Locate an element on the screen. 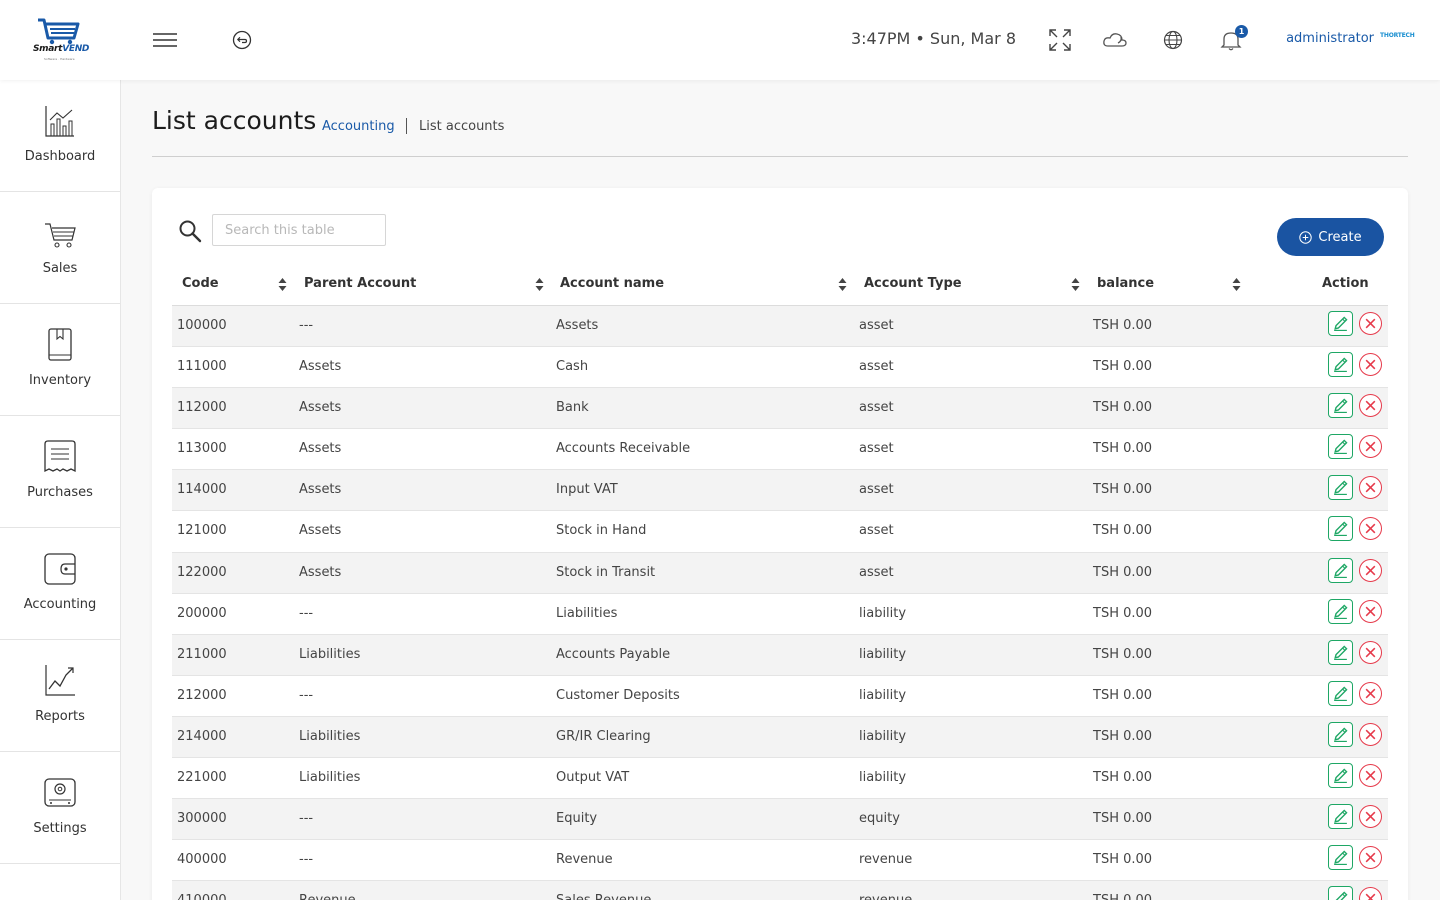  search-icon is located at coordinates (190, 231).